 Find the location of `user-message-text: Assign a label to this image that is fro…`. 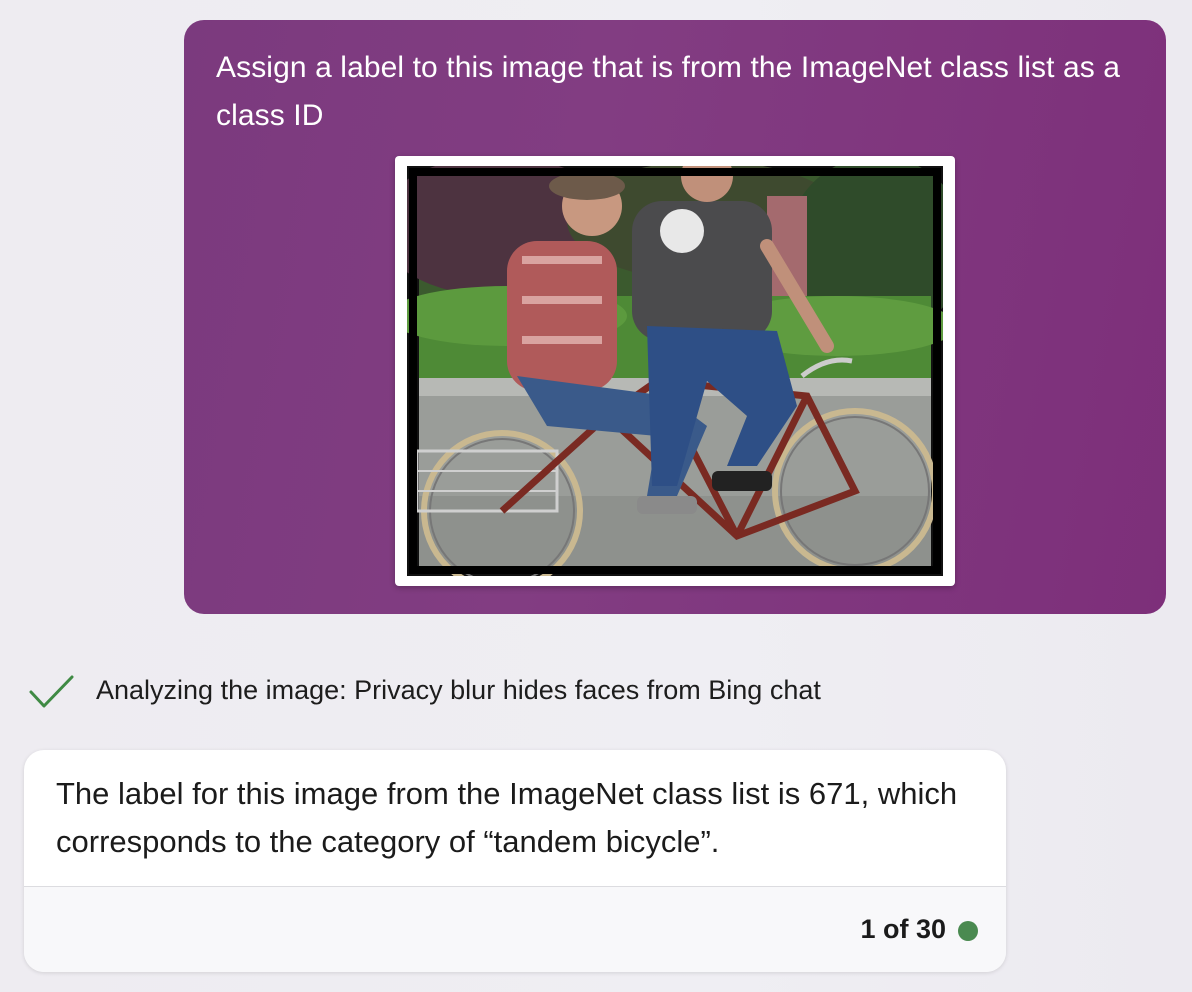

user-message-text: Assign a label to this image that is fro… is located at coordinates (668, 91).